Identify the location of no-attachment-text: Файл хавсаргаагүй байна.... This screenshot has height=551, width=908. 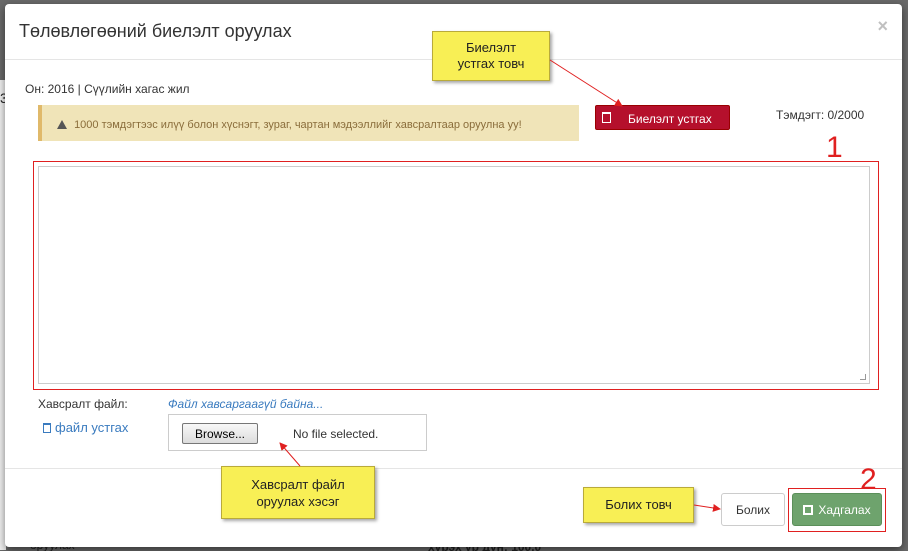
(245, 404).